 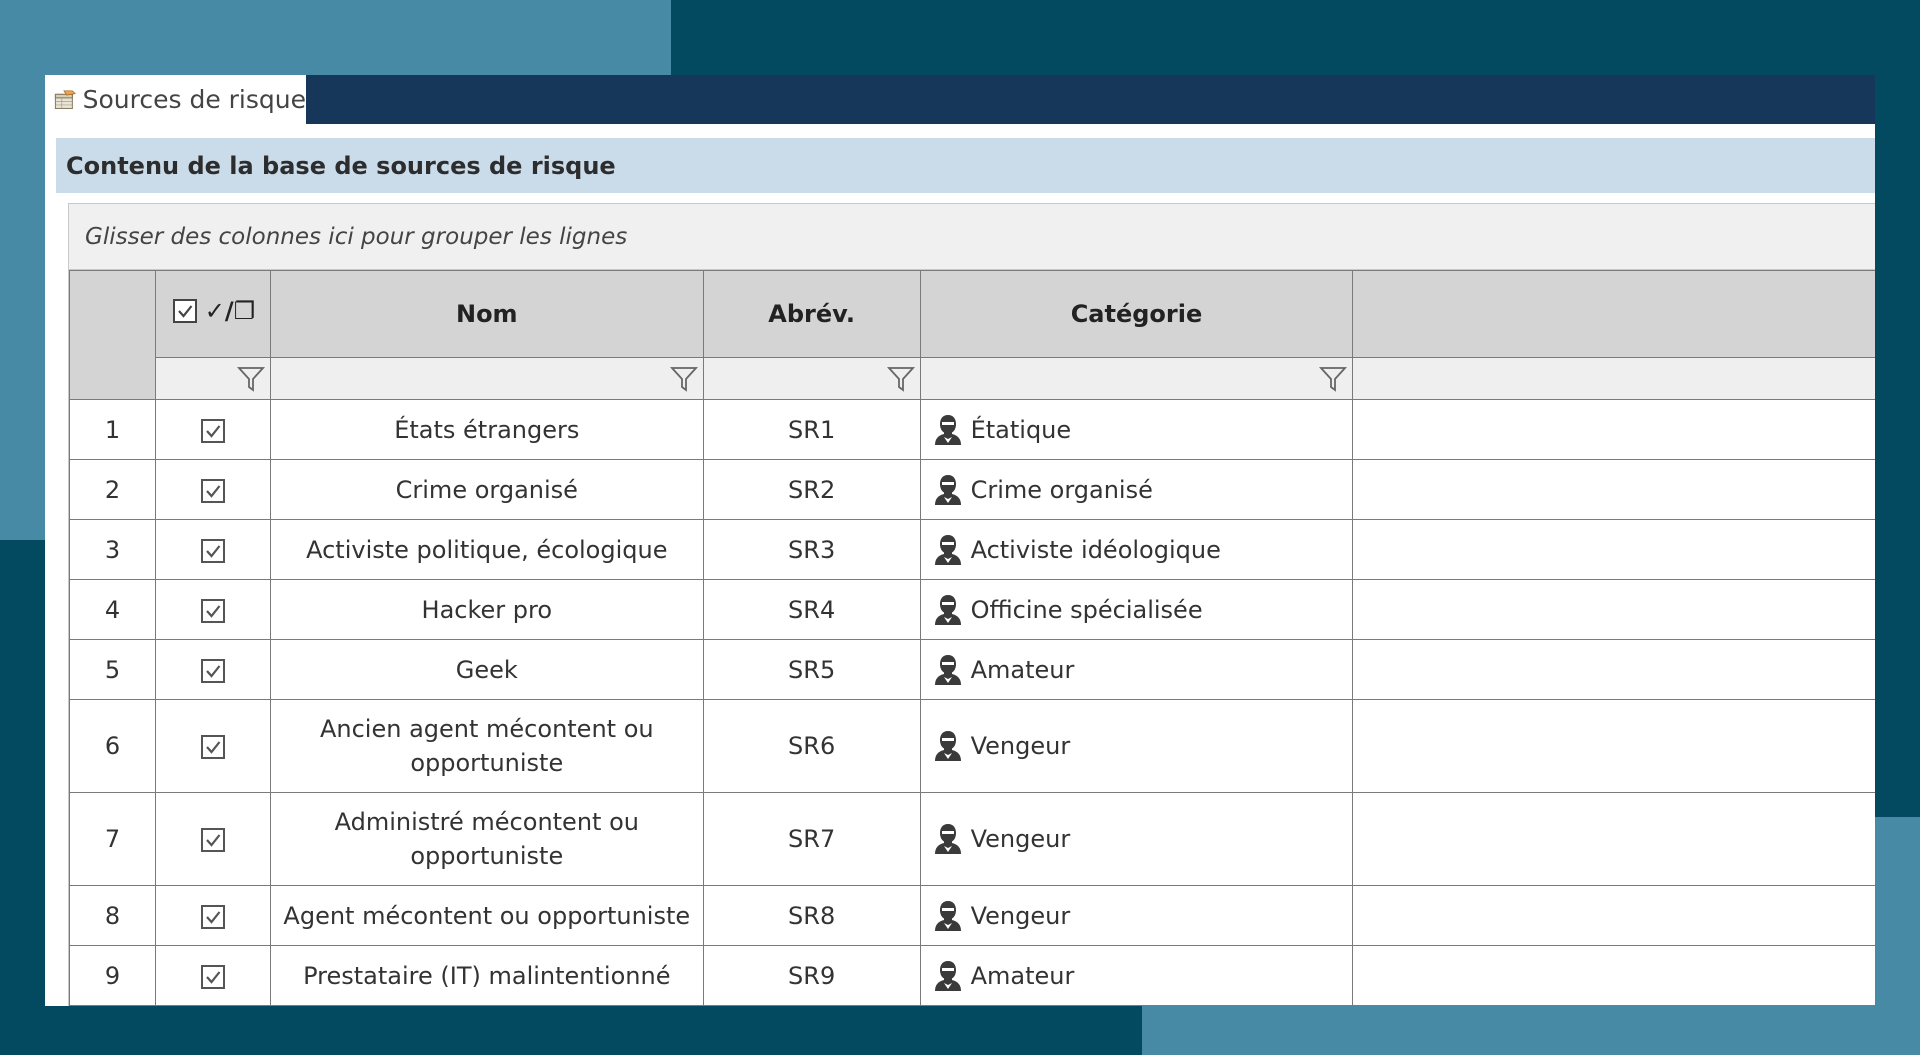 I want to click on table-icon, so click(x=65, y=99).